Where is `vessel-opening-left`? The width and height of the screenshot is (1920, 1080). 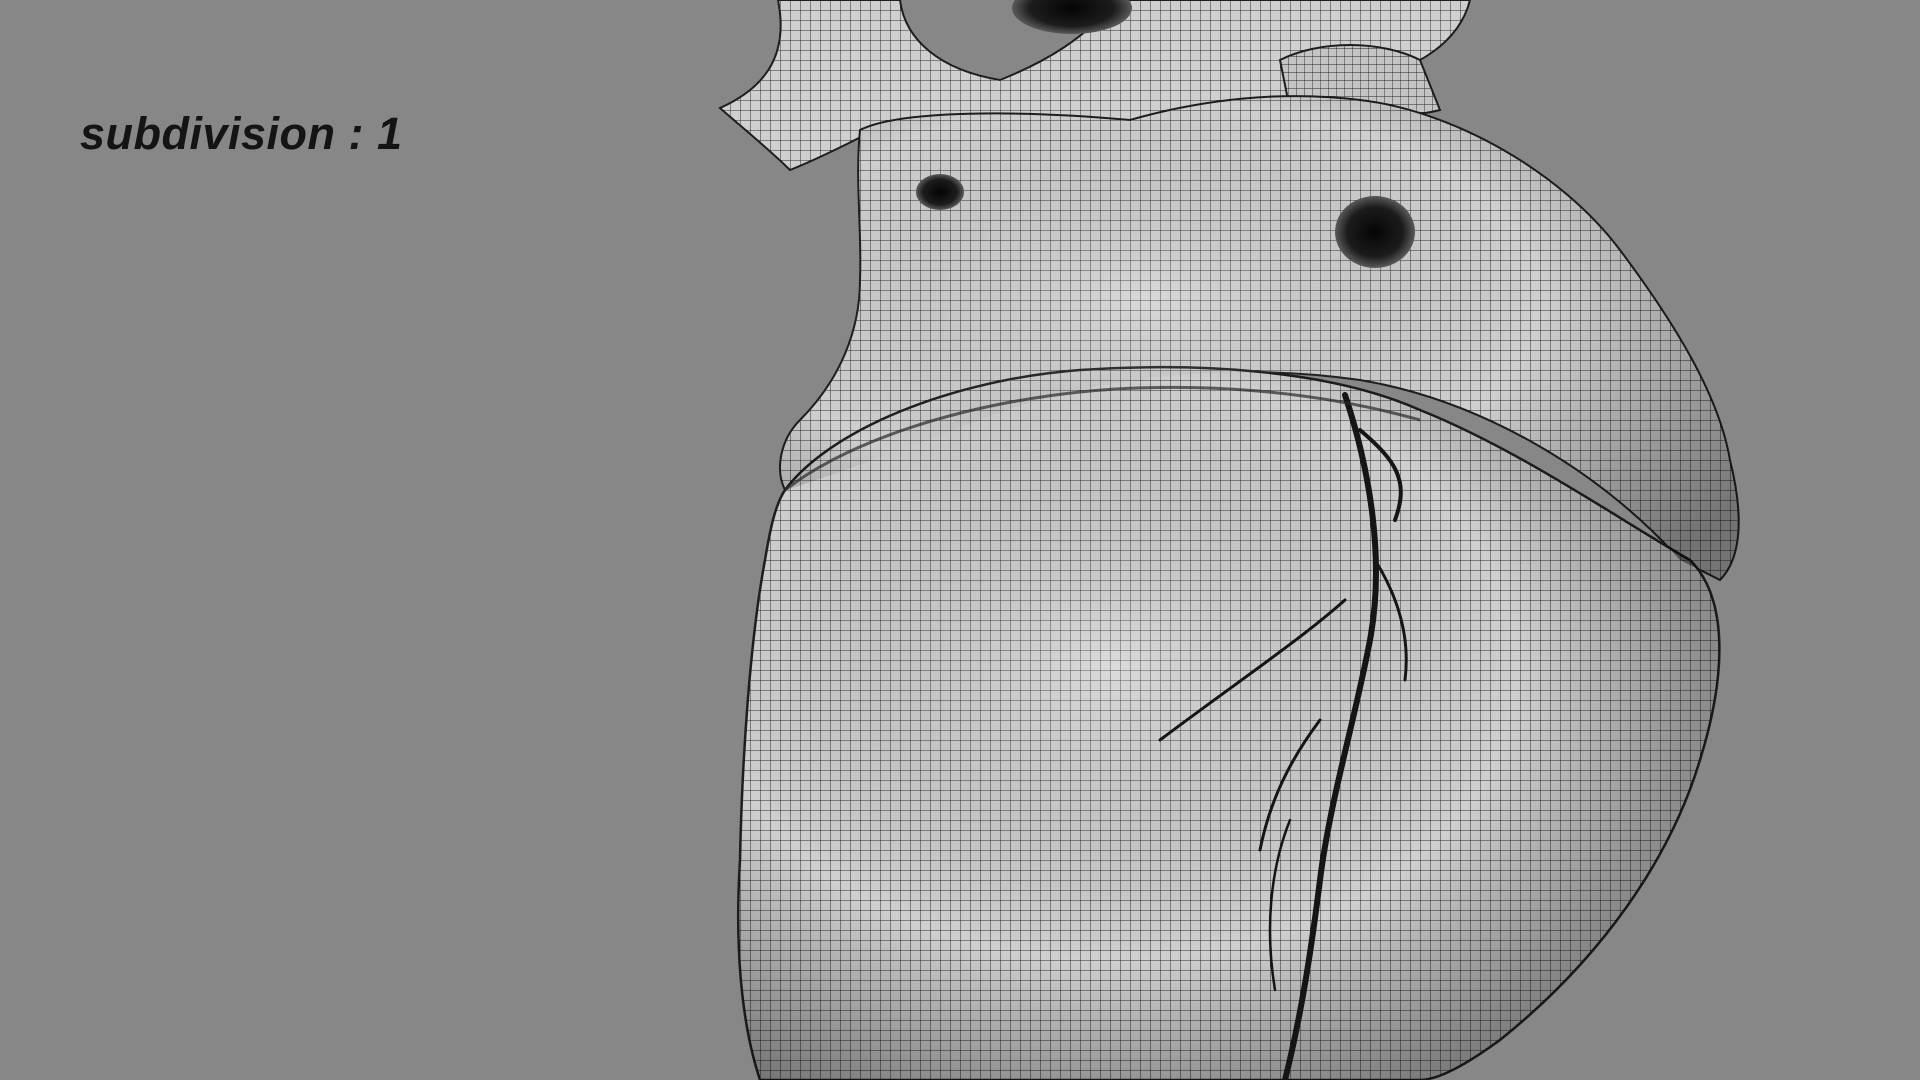 vessel-opening-left is located at coordinates (940, 192).